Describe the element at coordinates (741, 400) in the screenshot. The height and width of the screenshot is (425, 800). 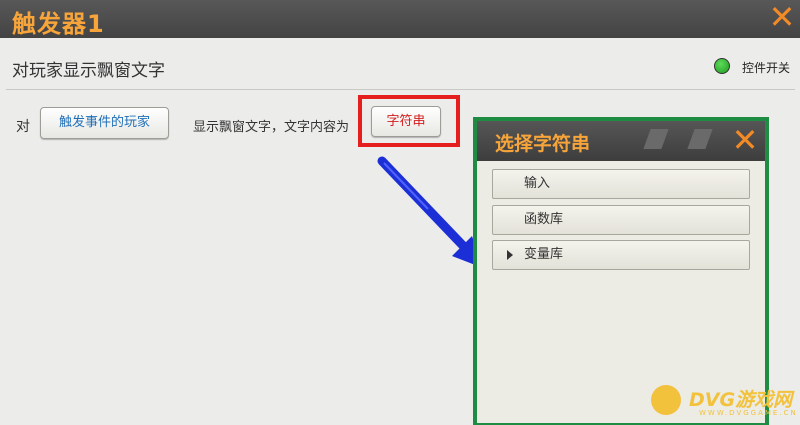
I see `watermark-text: DVG游戏网` at that location.